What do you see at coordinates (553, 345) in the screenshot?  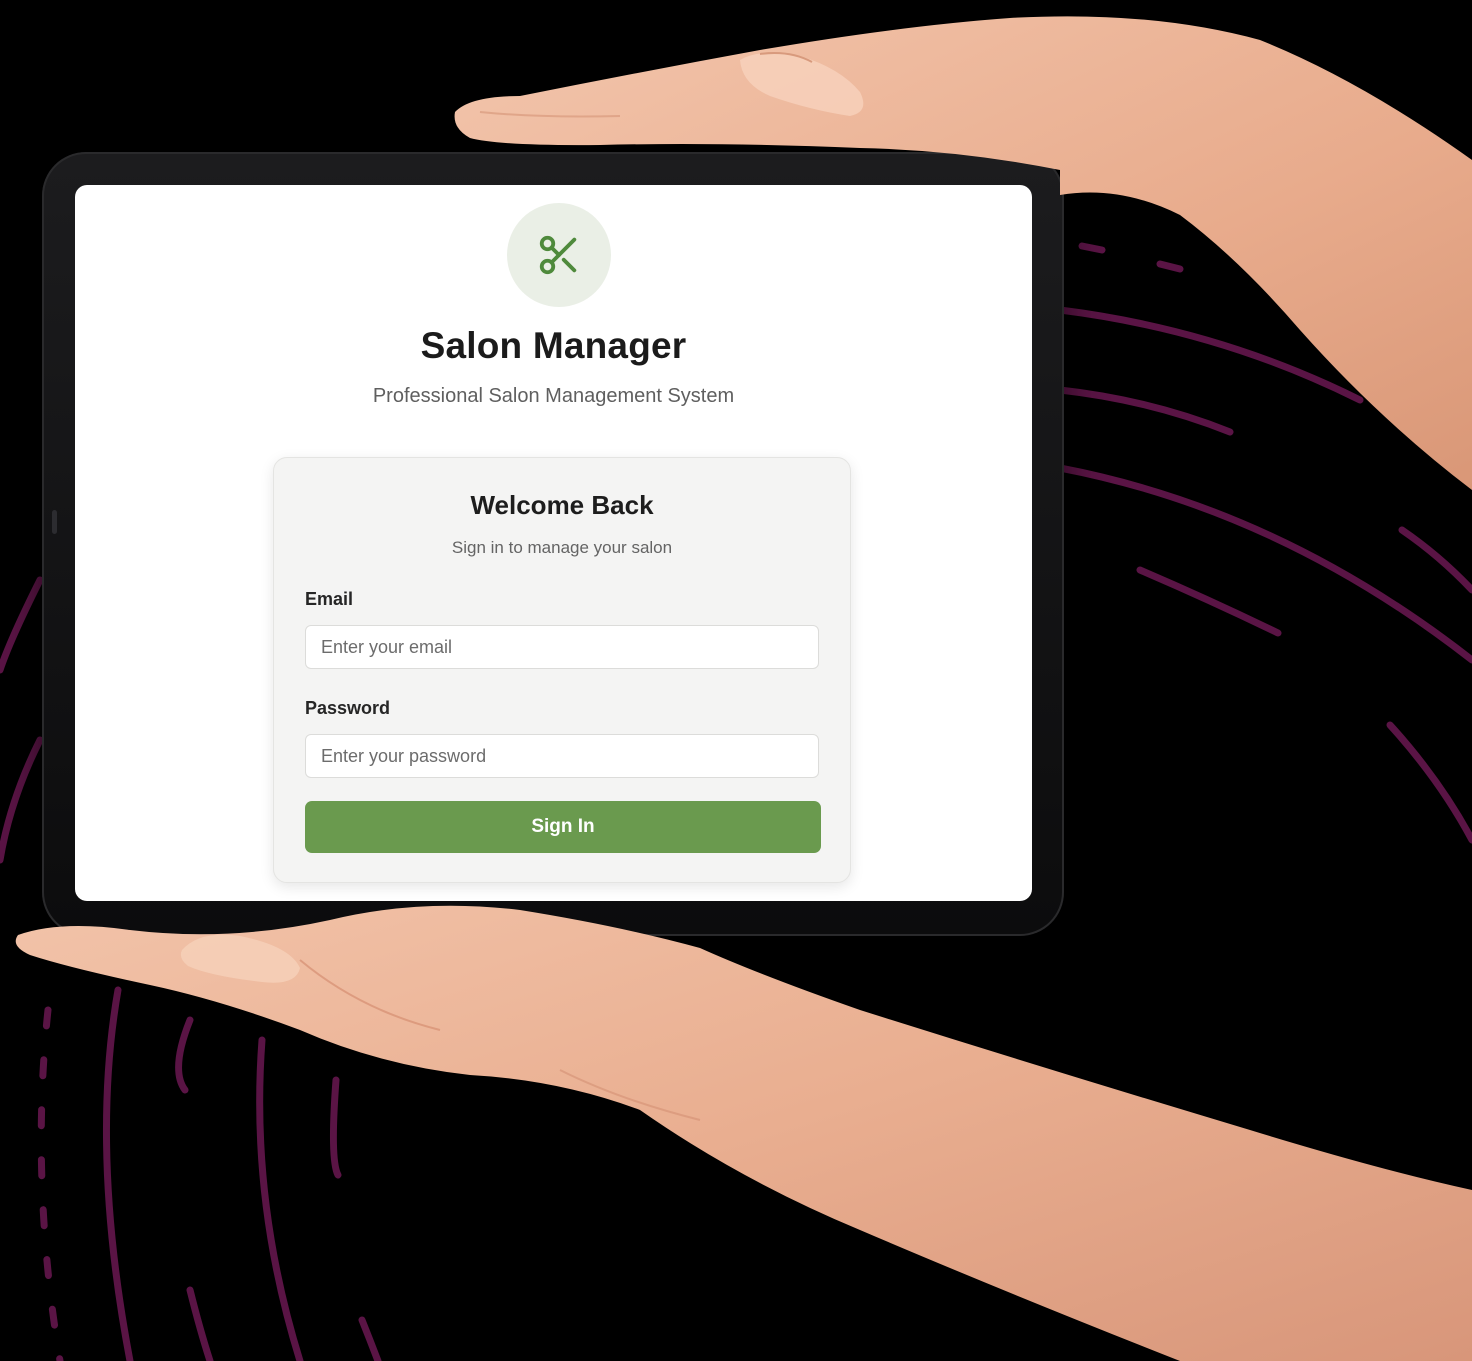 I see `app-title: Salon Manager` at bounding box center [553, 345].